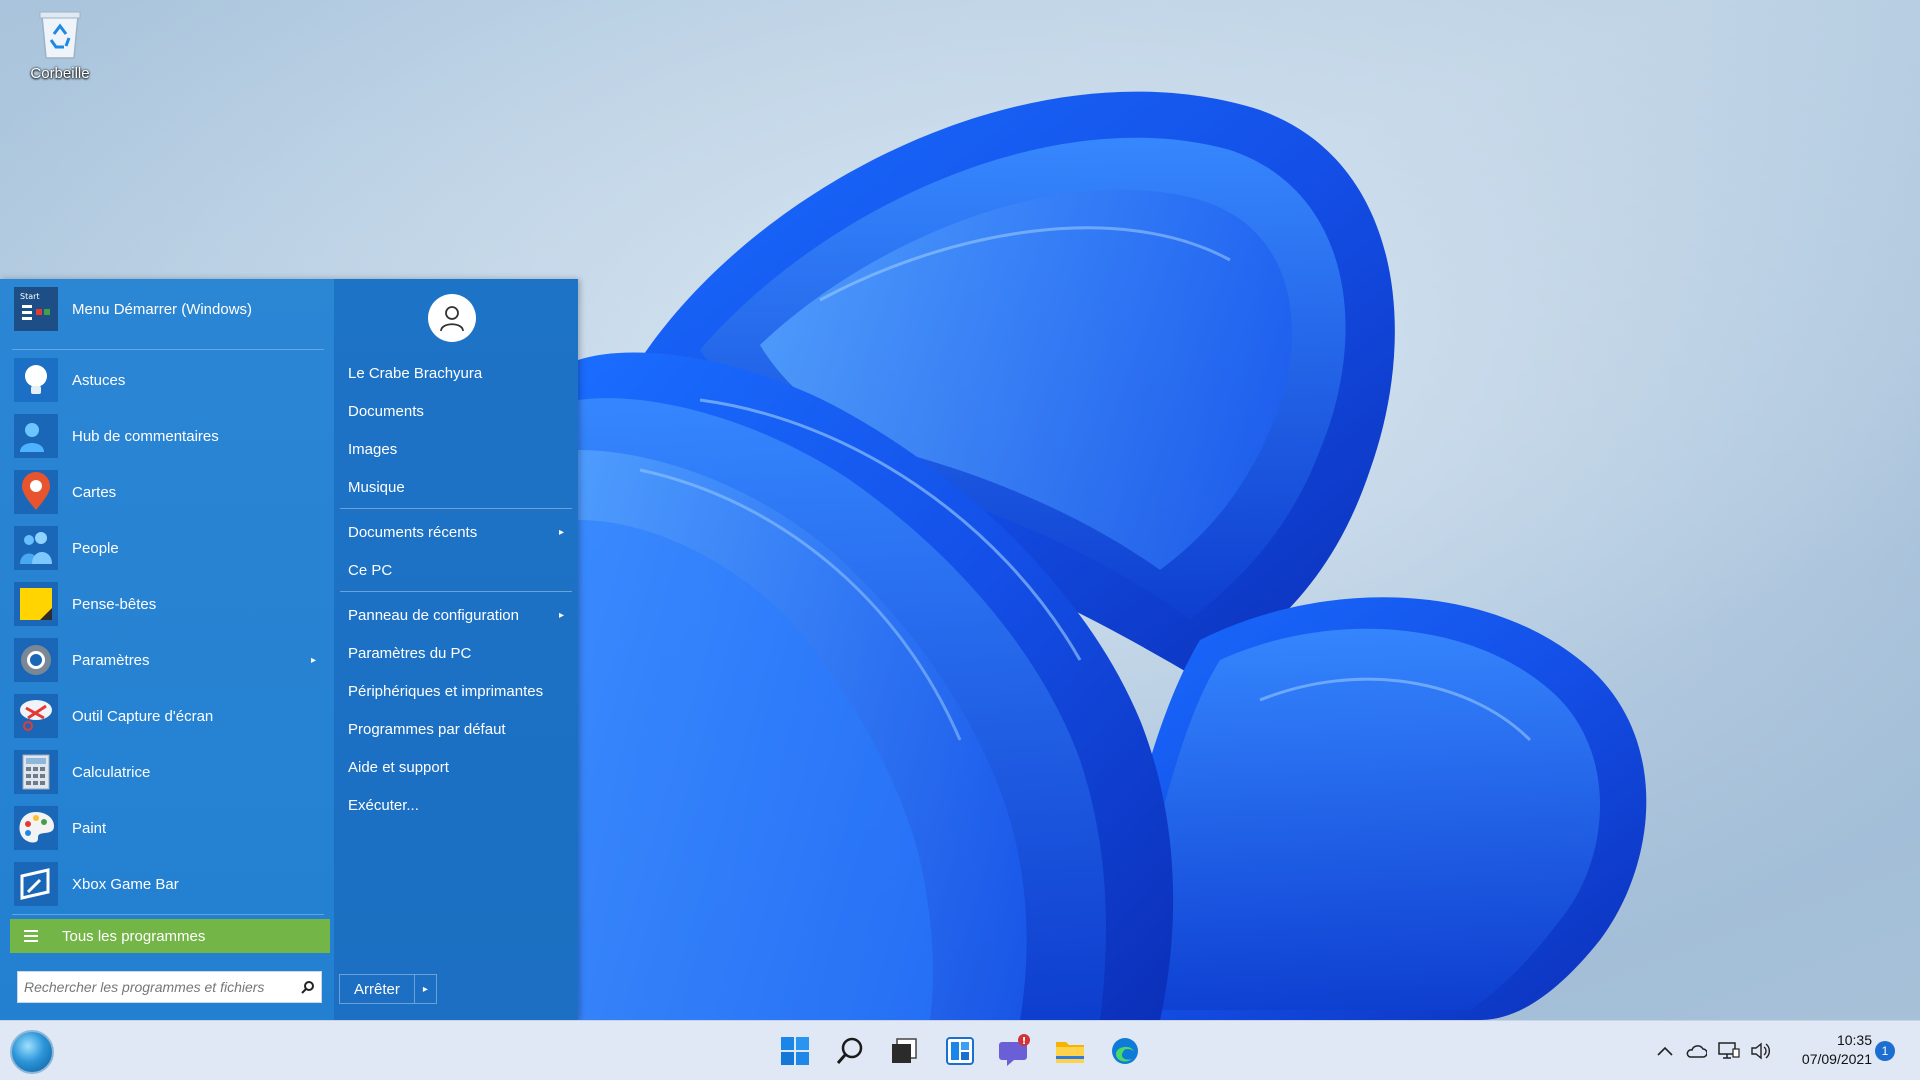  I want to click on link-documents-recents: Documents récents ▸, so click(457, 532).